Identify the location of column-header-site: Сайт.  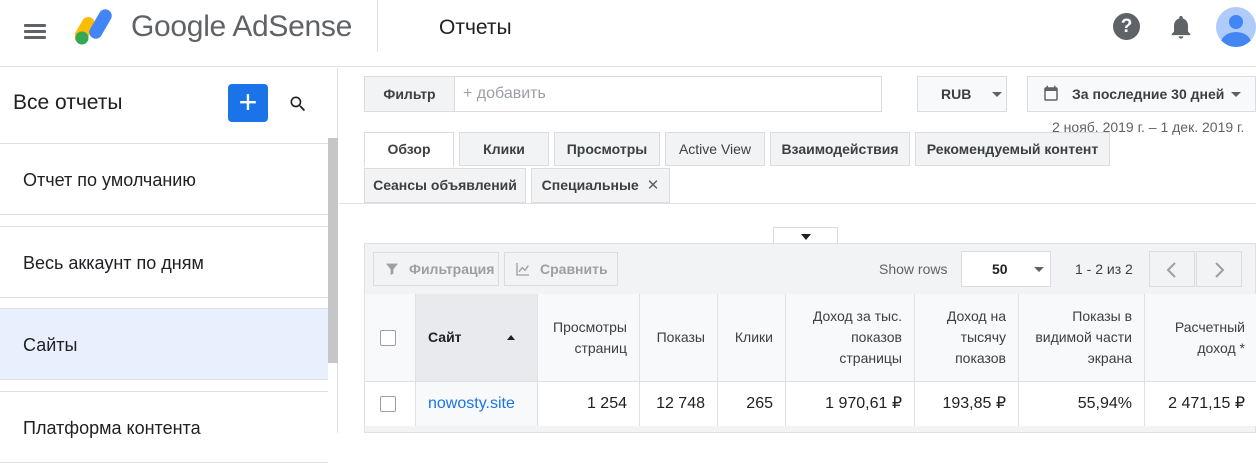
(476, 337).